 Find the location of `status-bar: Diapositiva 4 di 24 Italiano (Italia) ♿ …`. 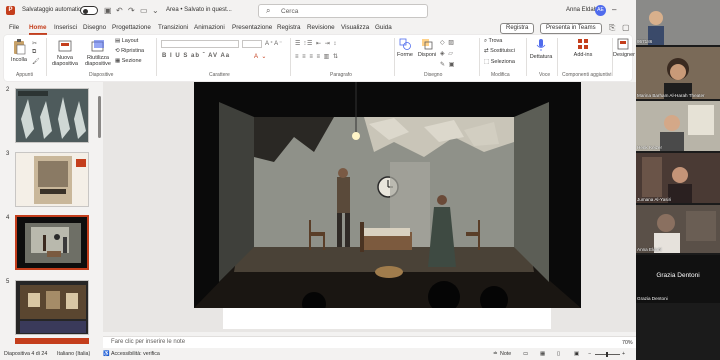

status-bar: Diapositiva 4 di 24 Italiano (Italia) ♿ … is located at coordinates (318, 354).